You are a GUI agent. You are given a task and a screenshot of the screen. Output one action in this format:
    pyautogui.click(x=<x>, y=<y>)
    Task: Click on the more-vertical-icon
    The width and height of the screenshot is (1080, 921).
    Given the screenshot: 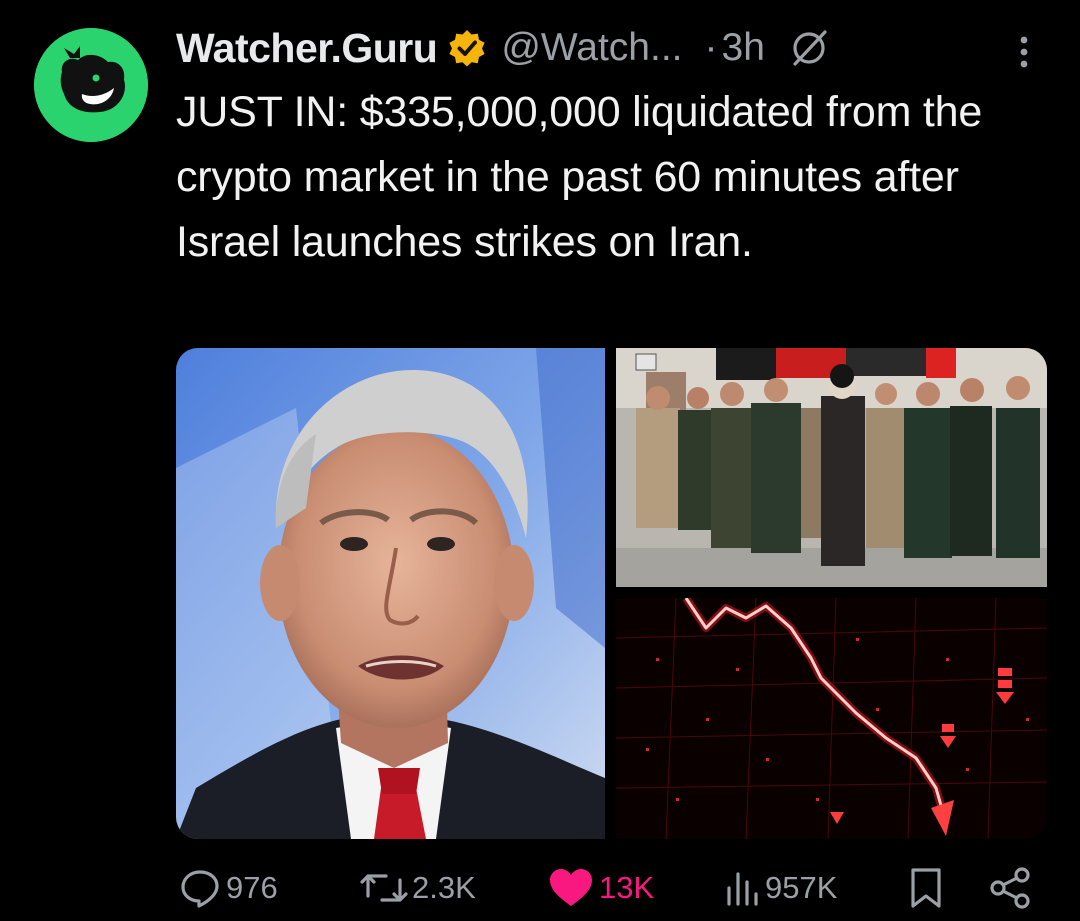 What is the action you would take?
    pyautogui.click(x=1024, y=52)
    